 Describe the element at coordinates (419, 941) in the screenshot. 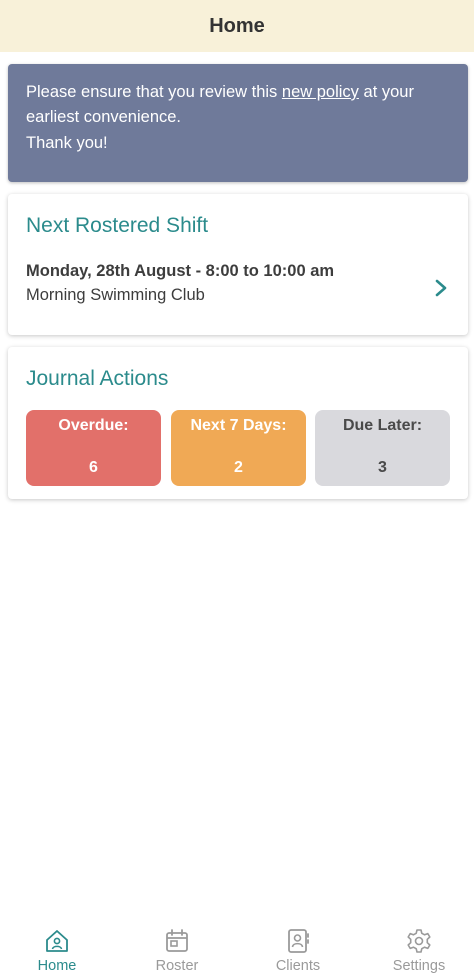

I see `gear-icon` at that location.